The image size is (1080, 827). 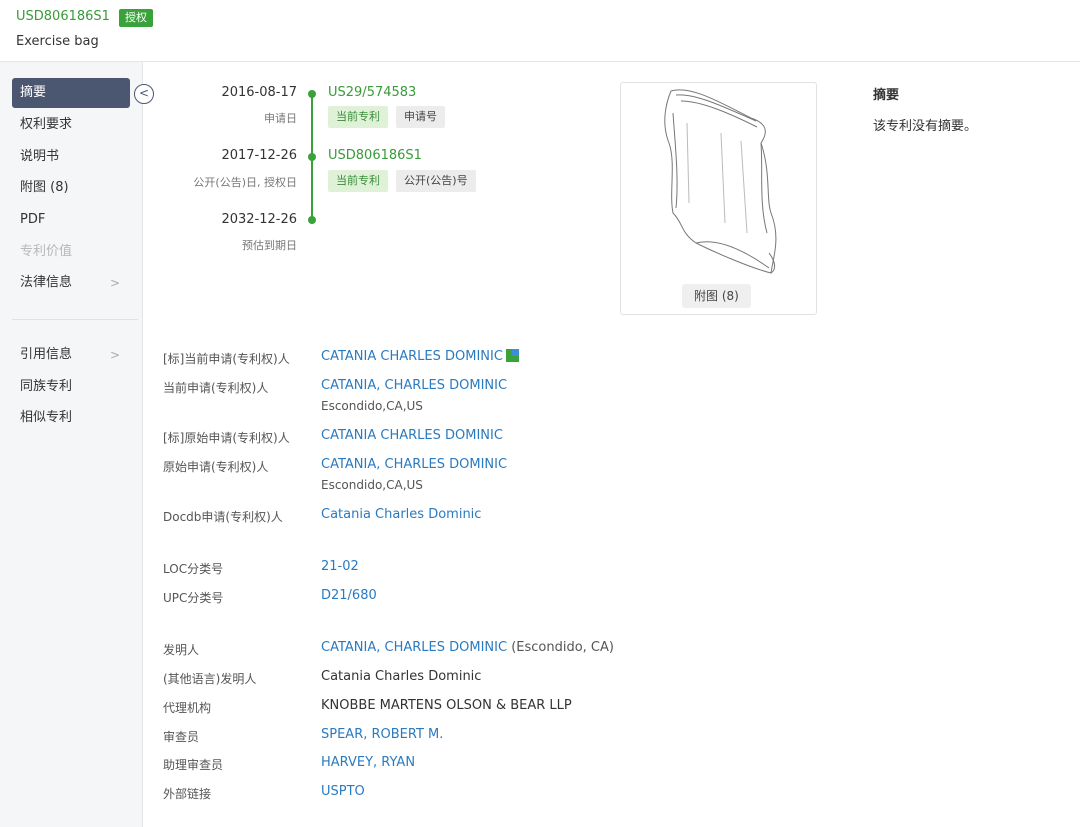 I want to click on agency-value: KNOBBE MARTENS OLSON & BEAR LLP, so click(x=446, y=705).